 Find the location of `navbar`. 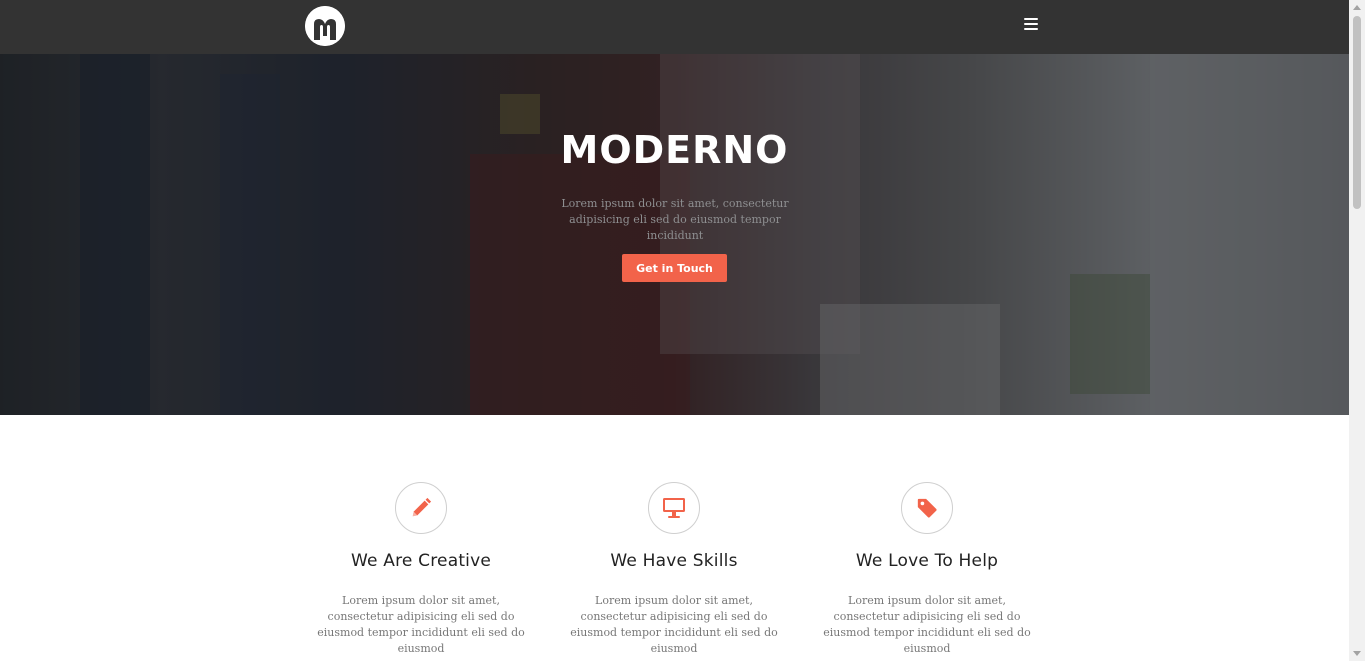

navbar is located at coordinates (674, 27).